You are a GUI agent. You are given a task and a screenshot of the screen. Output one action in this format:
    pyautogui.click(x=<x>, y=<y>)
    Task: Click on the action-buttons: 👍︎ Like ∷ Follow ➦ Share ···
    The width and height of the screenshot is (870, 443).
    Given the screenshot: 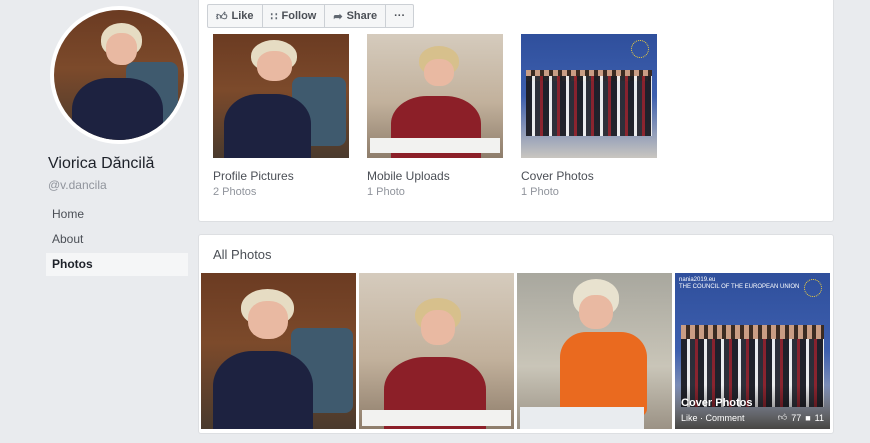 What is the action you would take?
    pyautogui.click(x=311, y=16)
    